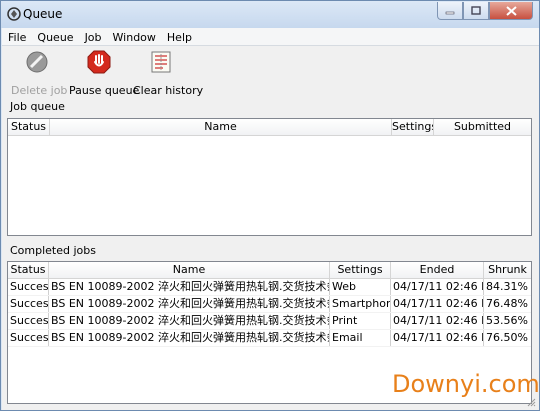 The image size is (540, 411). Describe the element at coordinates (466, 384) in the screenshot. I see `watermark-logo: Downyi.com` at that location.